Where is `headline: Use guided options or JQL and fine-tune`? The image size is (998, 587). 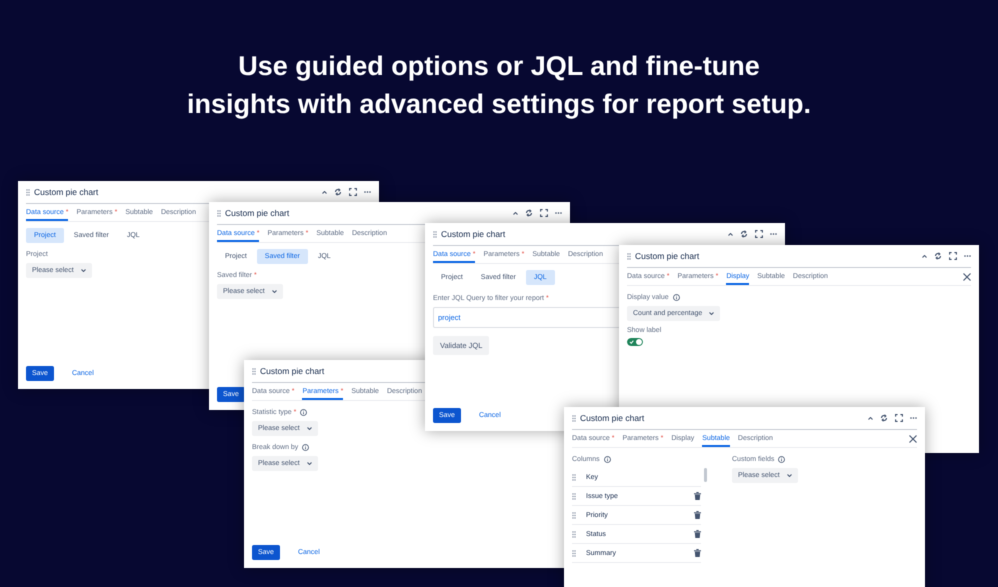
headline: Use guided options or JQL and fine-tune is located at coordinates (499, 66).